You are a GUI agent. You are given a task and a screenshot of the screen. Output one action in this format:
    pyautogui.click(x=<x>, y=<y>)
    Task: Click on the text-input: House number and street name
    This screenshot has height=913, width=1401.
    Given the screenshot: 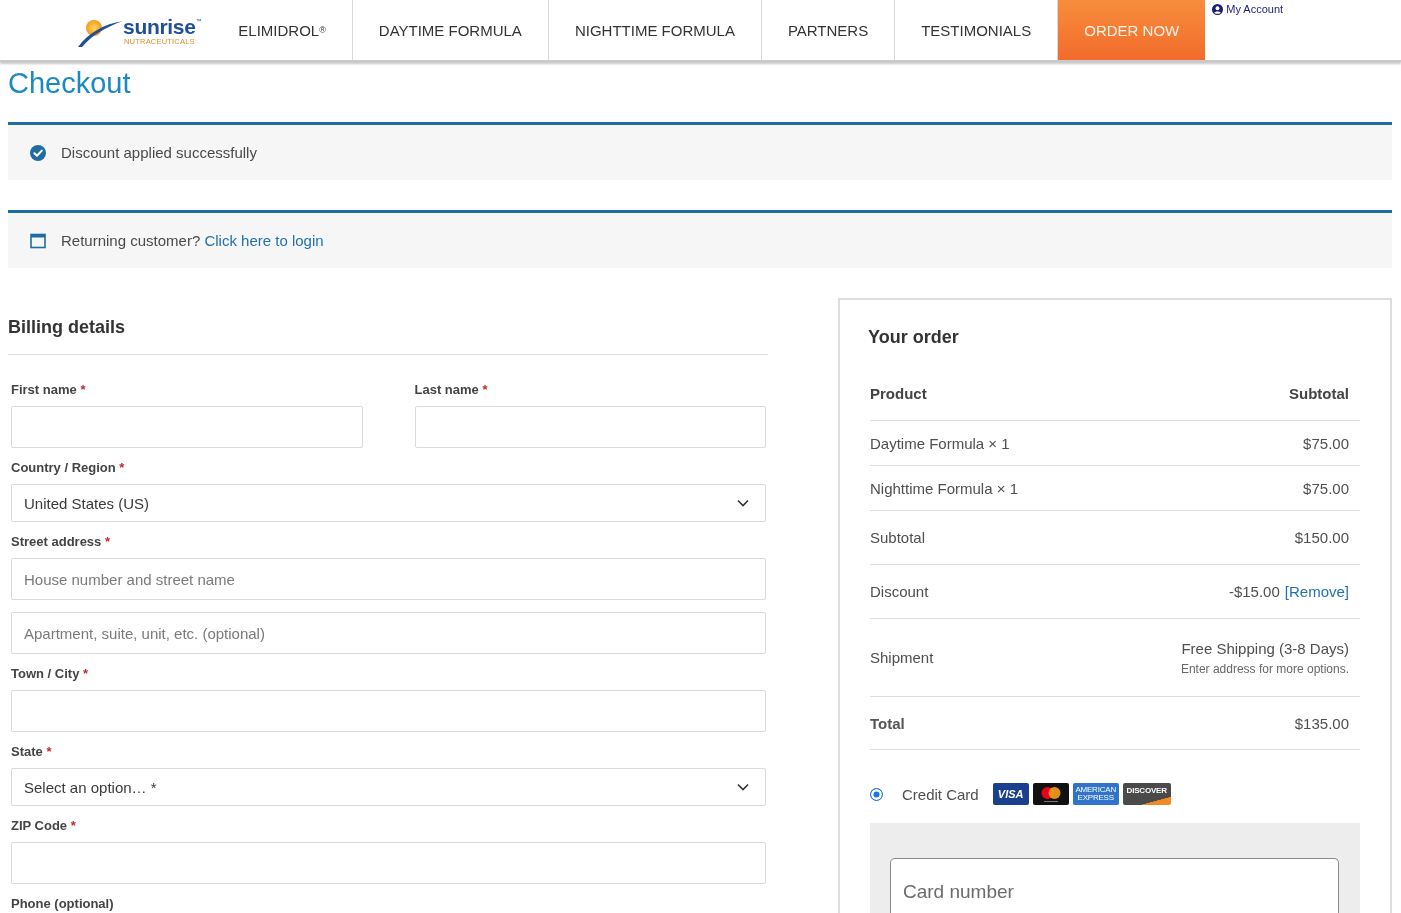 What is the action you would take?
    pyautogui.click(x=388, y=579)
    